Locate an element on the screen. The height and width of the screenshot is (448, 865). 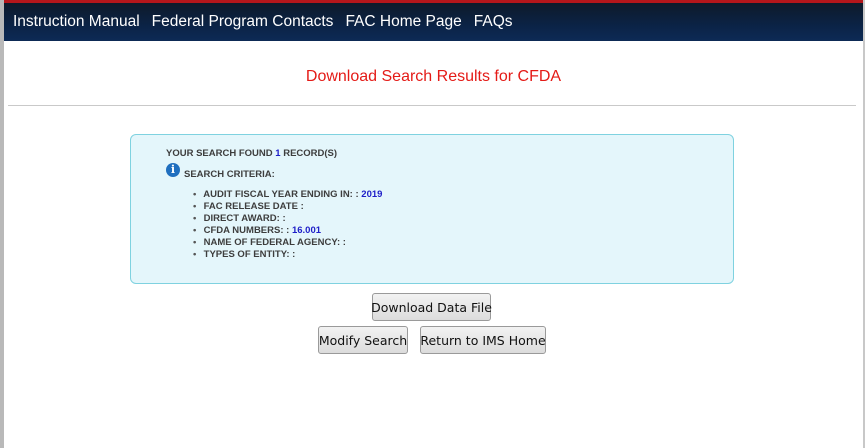
info-icon: i is located at coordinates (173, 170).